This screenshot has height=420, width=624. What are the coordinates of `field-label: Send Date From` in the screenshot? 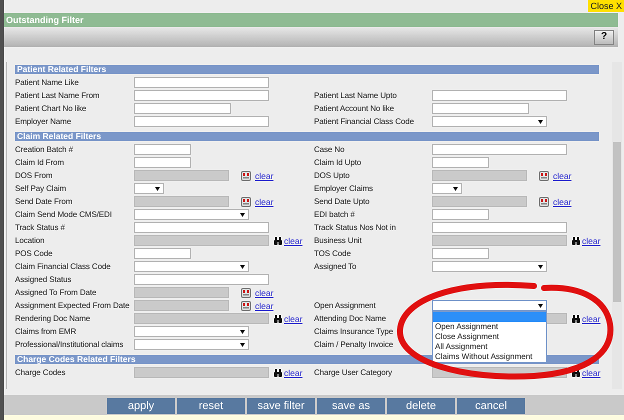 It's located at (43, 201).